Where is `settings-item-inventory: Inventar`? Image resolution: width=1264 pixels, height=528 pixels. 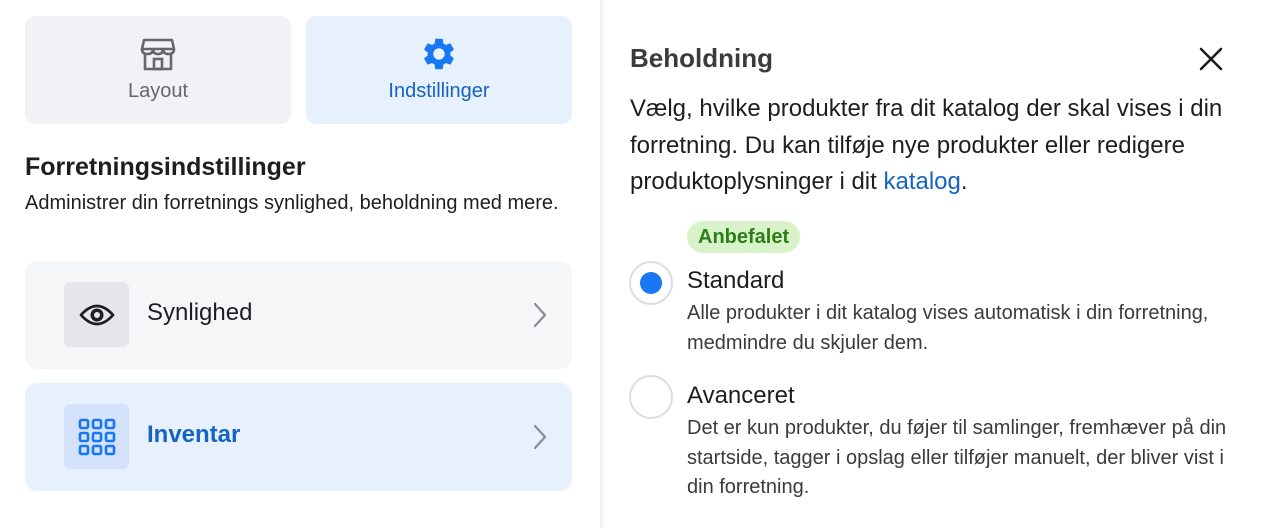 settings-item-inventory: Inventar is located at coordinates (298, 437).